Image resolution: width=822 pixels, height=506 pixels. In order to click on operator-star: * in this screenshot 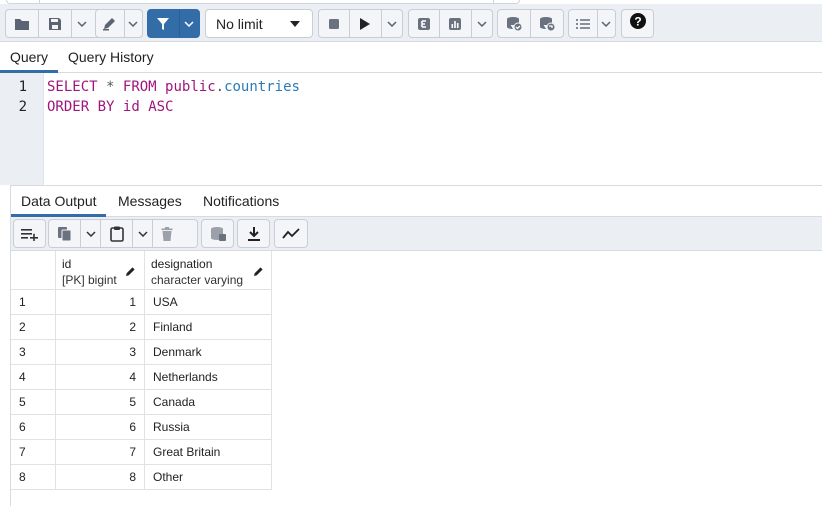, I will do `click(110, 87)`.